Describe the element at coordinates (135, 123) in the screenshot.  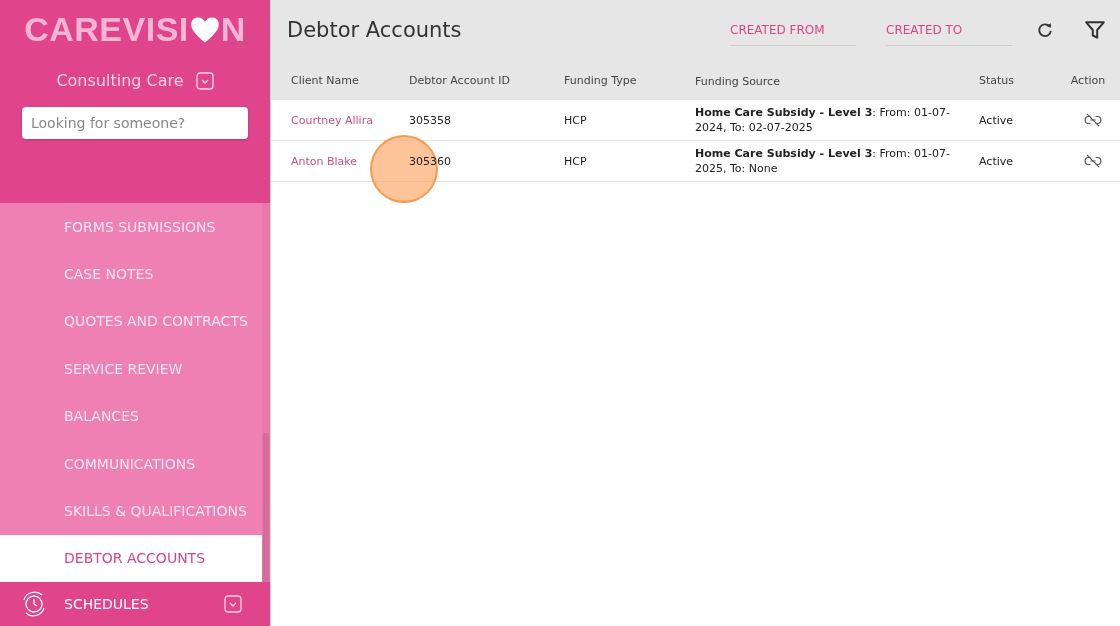
I see `search-field: Looking for someone?` at that location.